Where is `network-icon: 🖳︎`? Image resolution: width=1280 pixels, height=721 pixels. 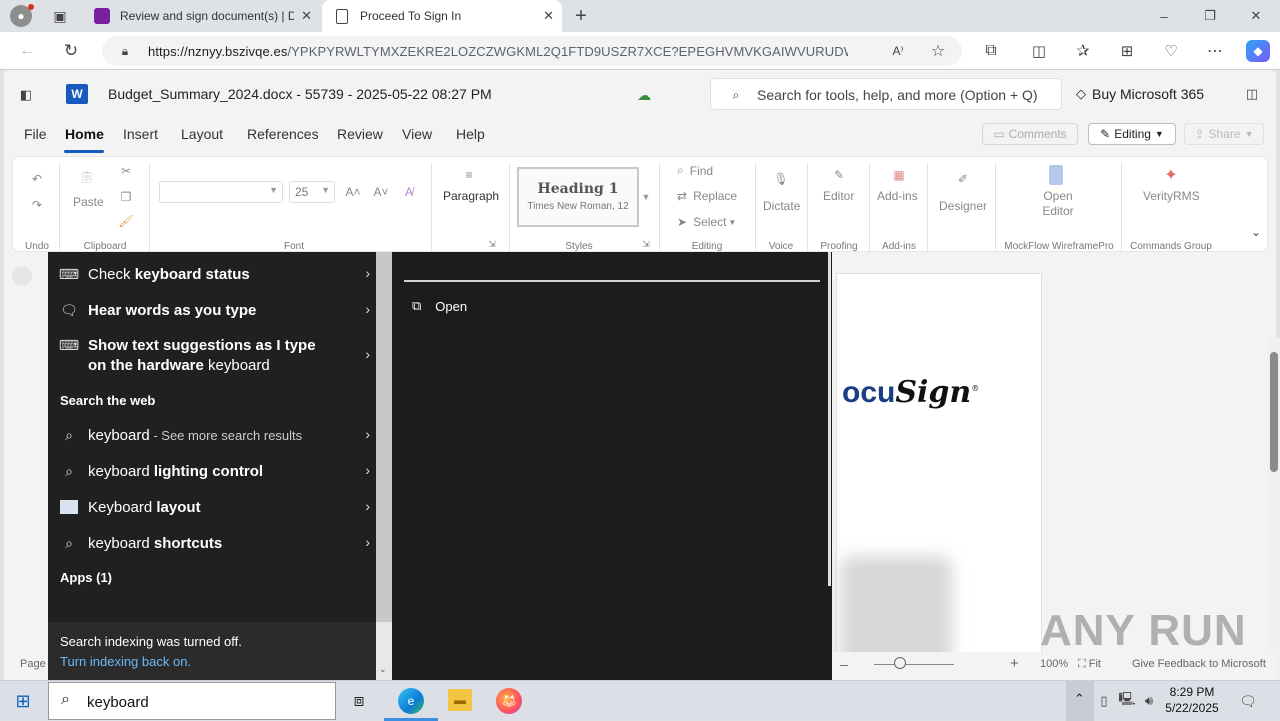 network-icon: 🖳︎ is located at coordinates (1127, 701).